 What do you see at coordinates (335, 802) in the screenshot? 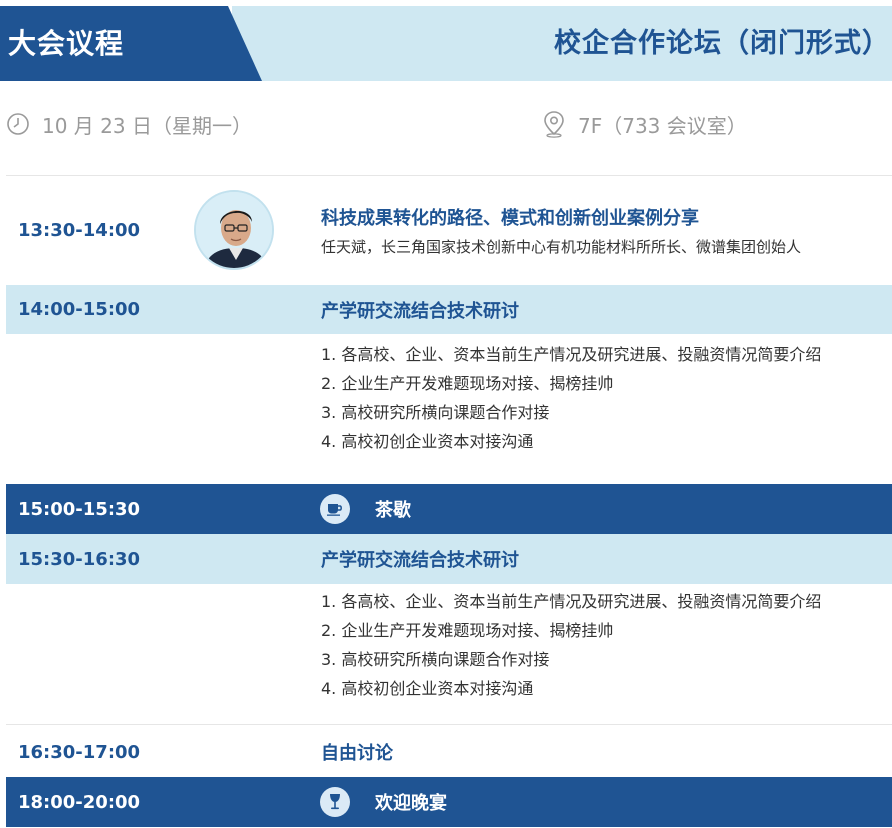
I see `wine-glass-icon` at bounding box center [335, 802].